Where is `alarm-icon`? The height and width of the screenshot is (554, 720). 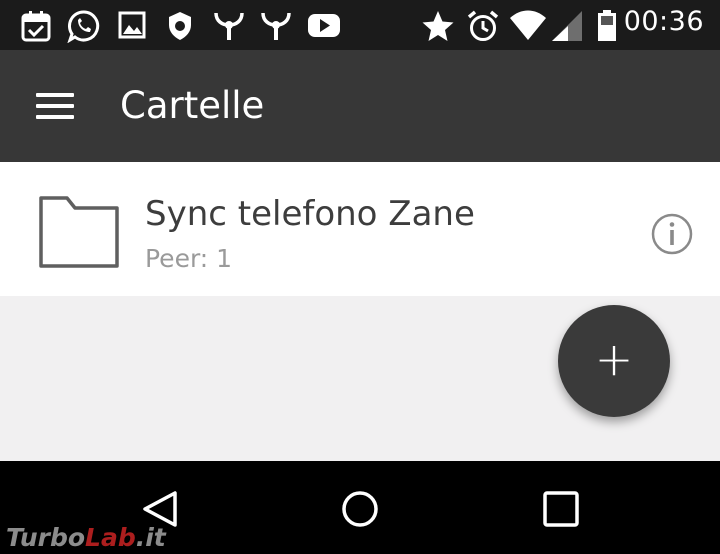 alarm-icon is located at coordinates (483, 25).